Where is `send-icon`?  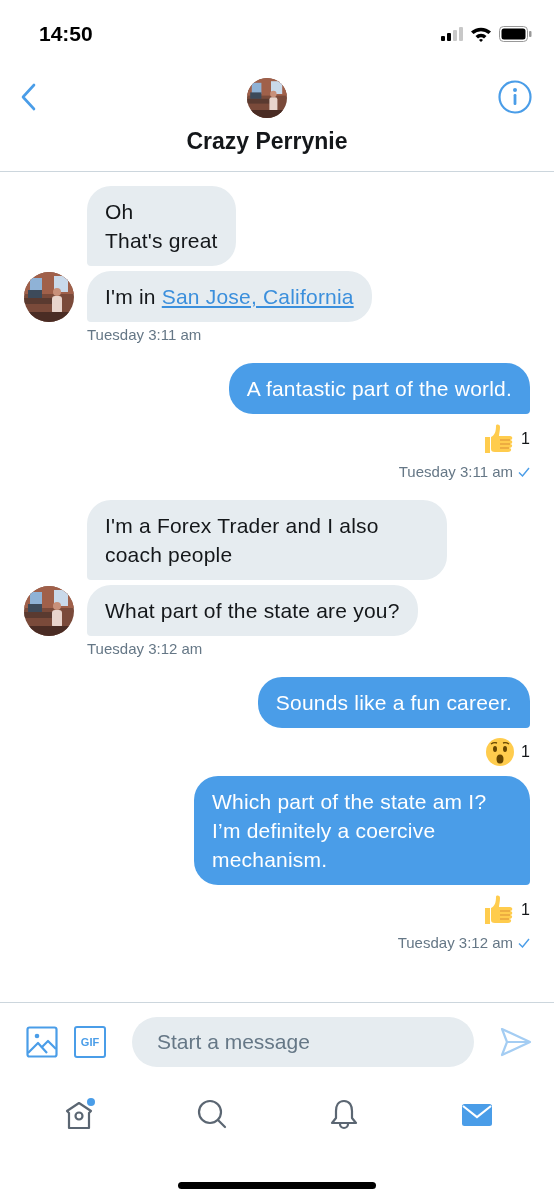 send-icon is located at coordinates (516, 1041).